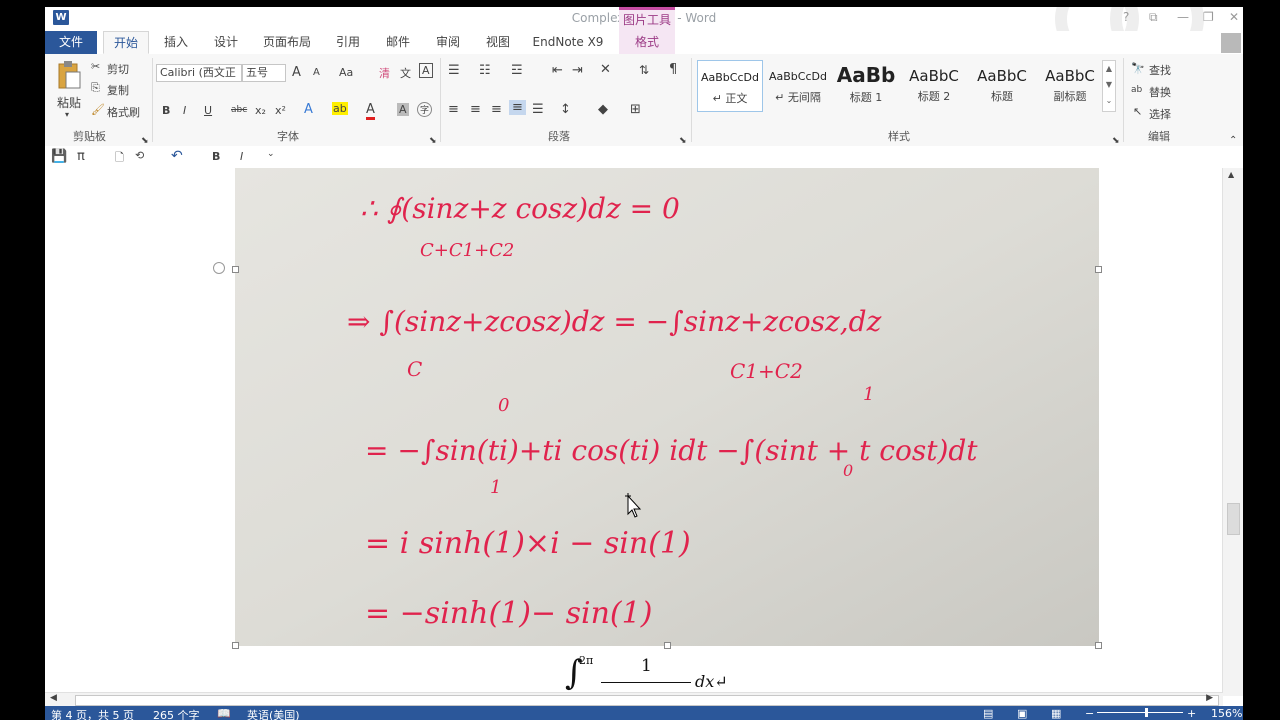 This screenshot has height=720, width=1280. What do you see at coordinates (1002, 86) in the screenshot?
I see `style-title: AaBbC 标题` at bounding box center [1002, 86].